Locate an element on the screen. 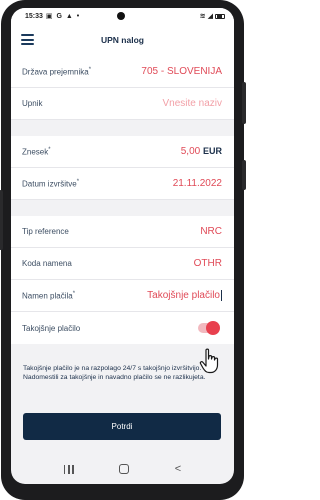 This screenshot has height=500, width=320. datum-input: 21.11.2022 is located at coordinates (197, 183).